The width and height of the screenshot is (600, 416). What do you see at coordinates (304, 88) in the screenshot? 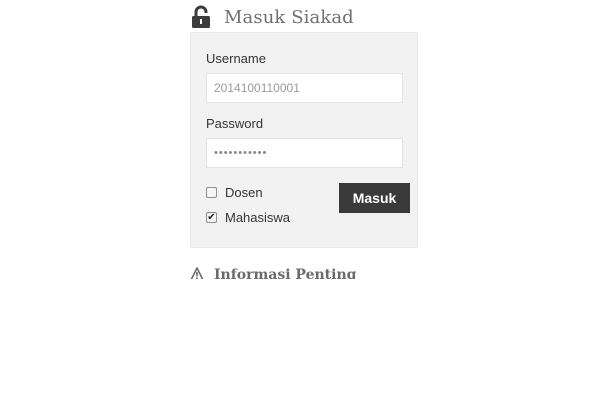
I see `username-input` at bounding box center [304, 88].